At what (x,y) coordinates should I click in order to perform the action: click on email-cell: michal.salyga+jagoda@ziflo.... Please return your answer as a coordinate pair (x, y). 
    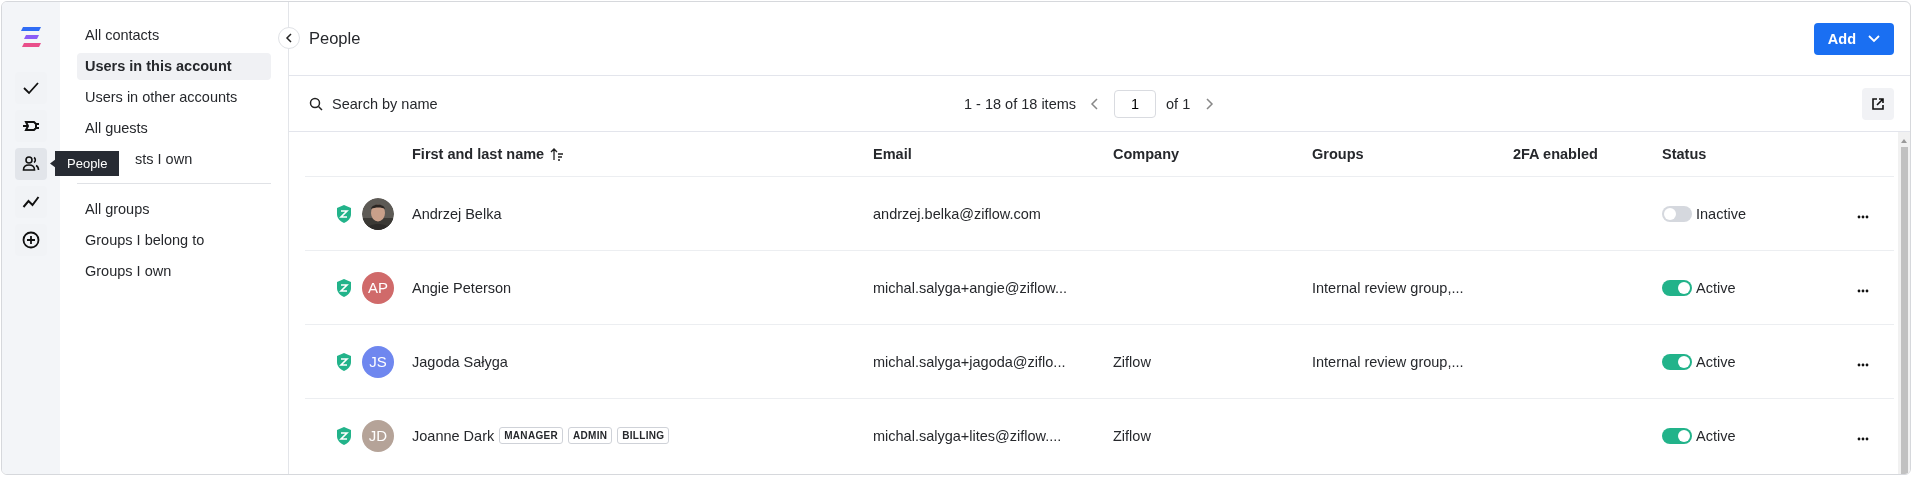
    Looking at the image, I should click on (969, 361).